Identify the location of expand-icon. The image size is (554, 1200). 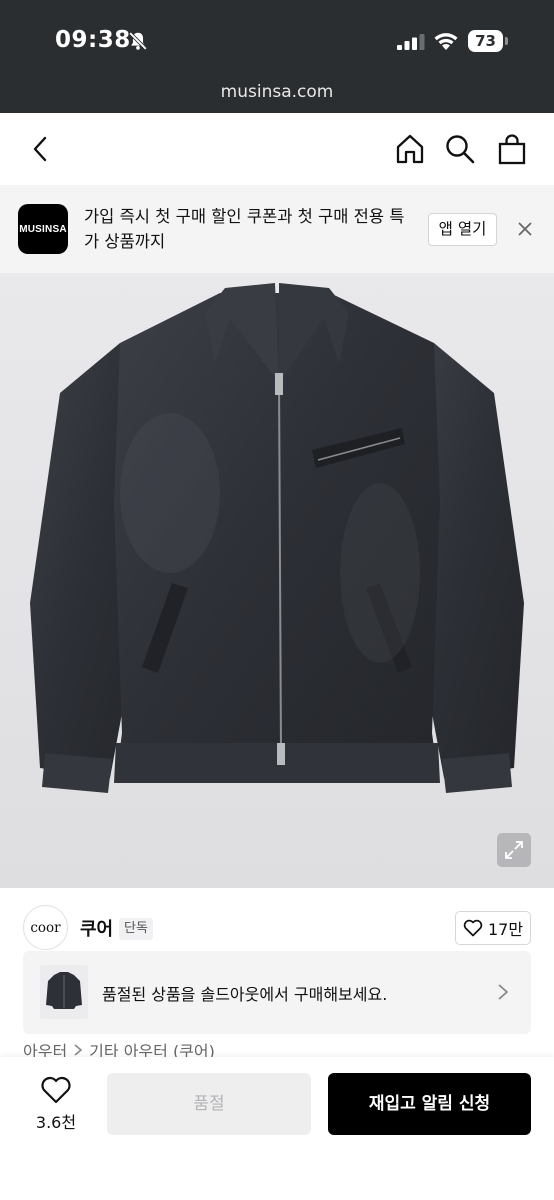
(514, 850).